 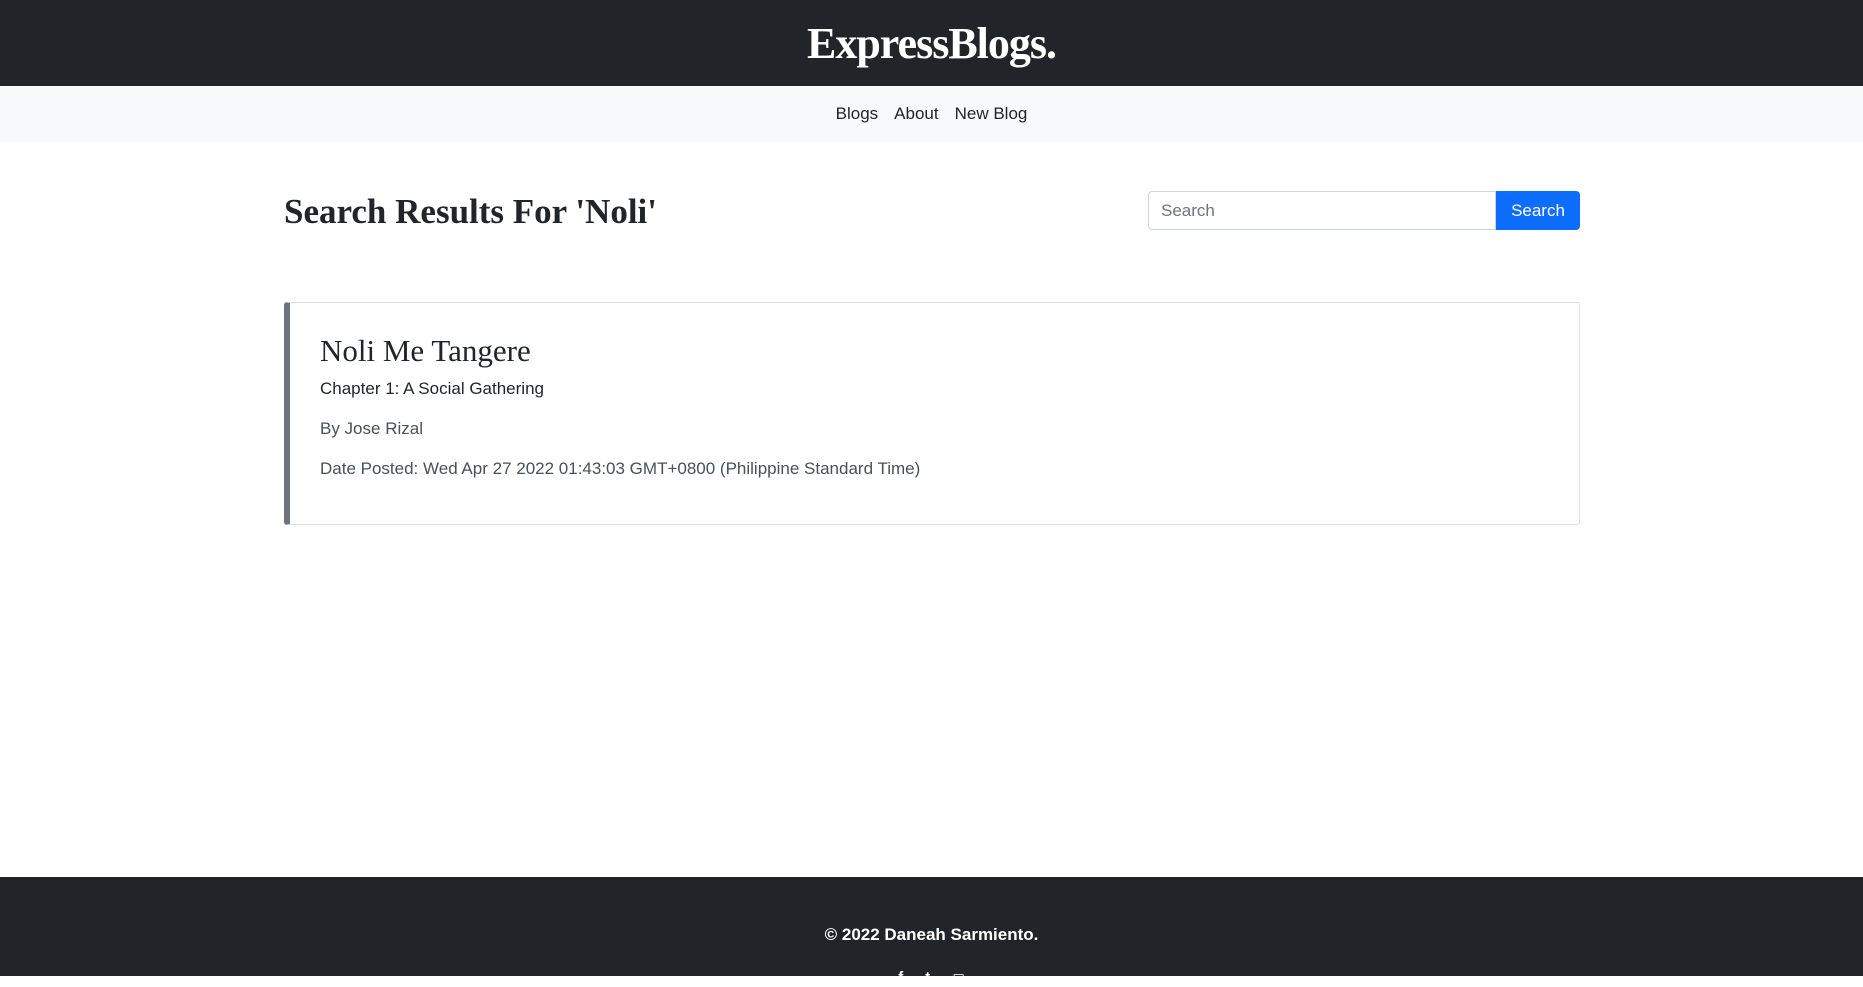 What do you see at coordinates (916, 114) in the screenshot?
I see `nav-link-about: About` at bounding box center [916, 114].